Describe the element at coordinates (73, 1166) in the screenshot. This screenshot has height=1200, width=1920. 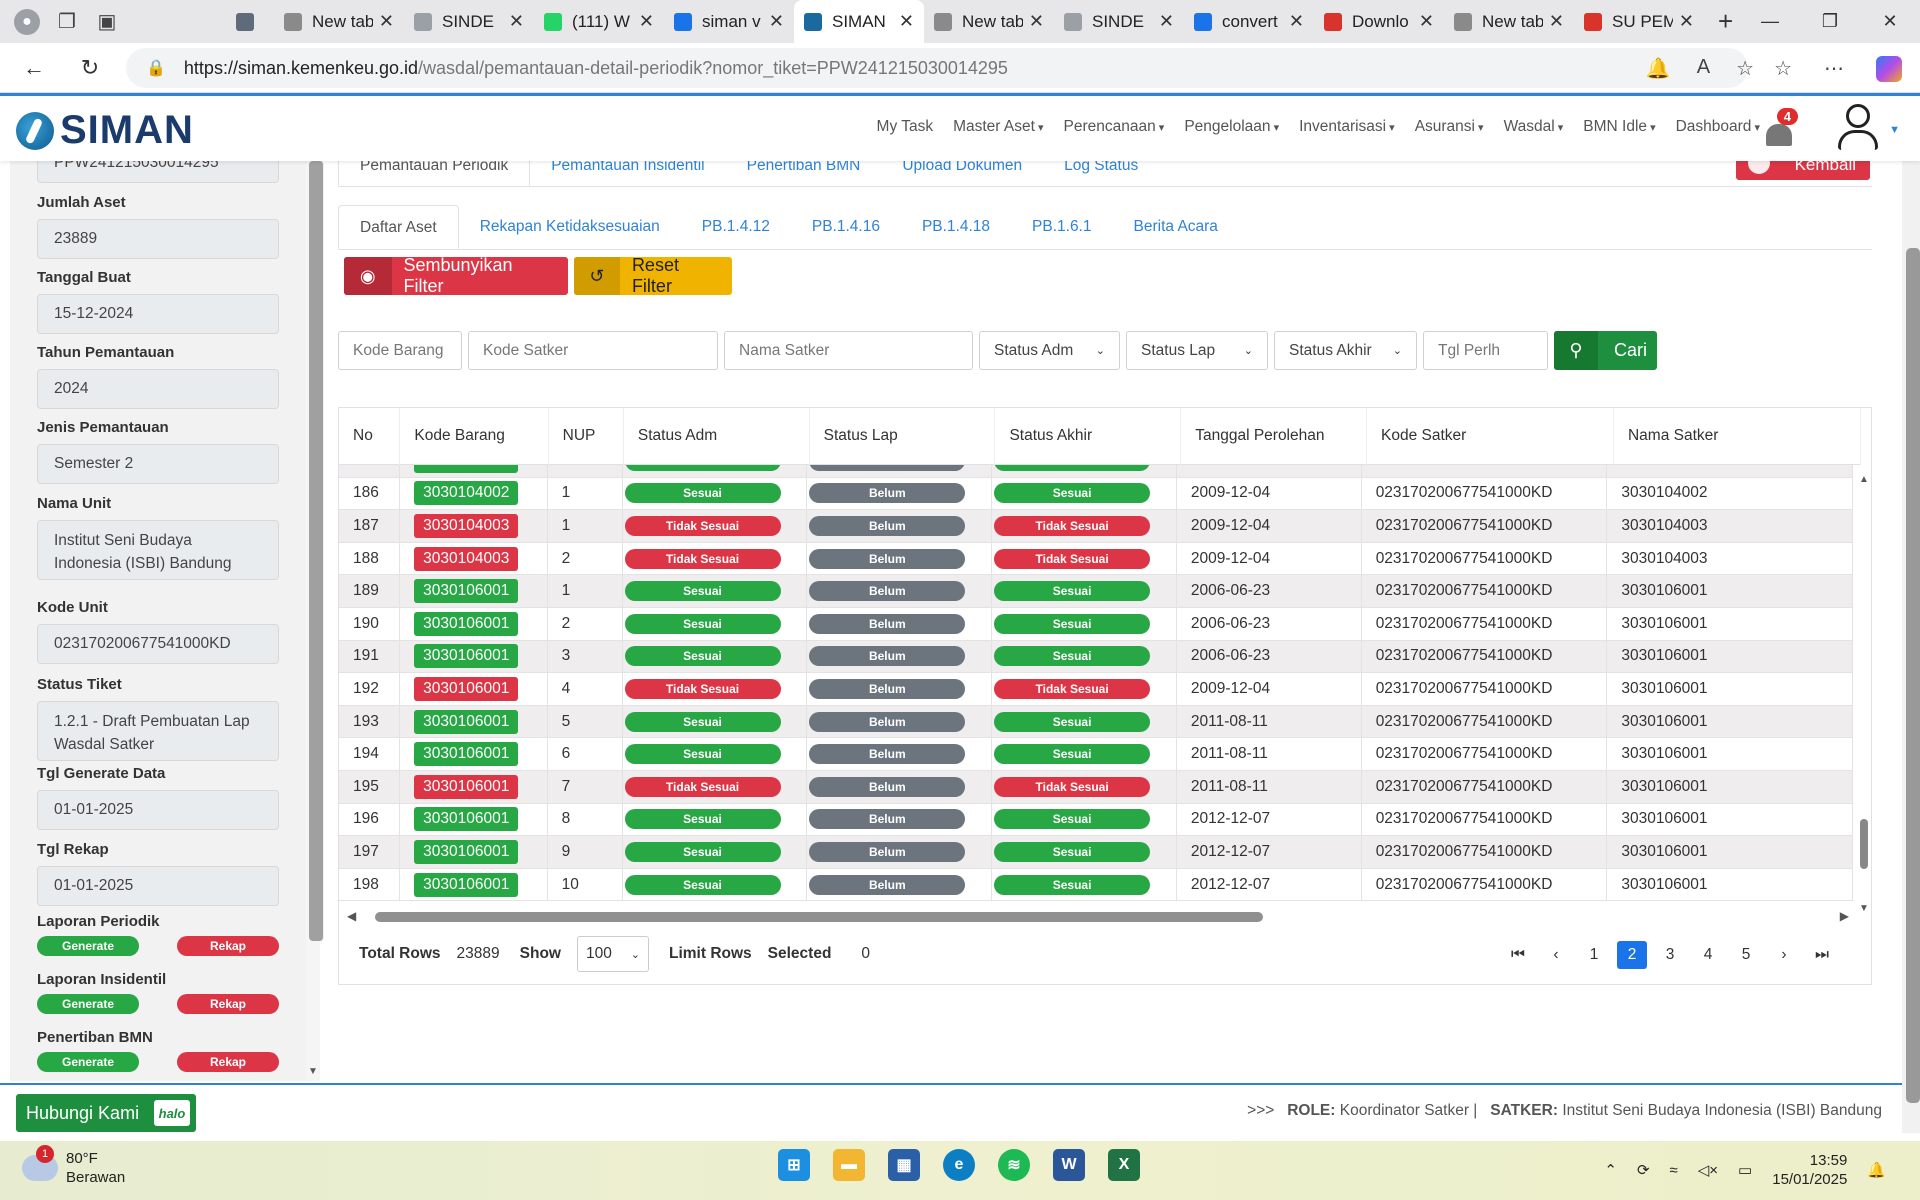
I see `weather-widget: 1 80°F Berawan` at that location.